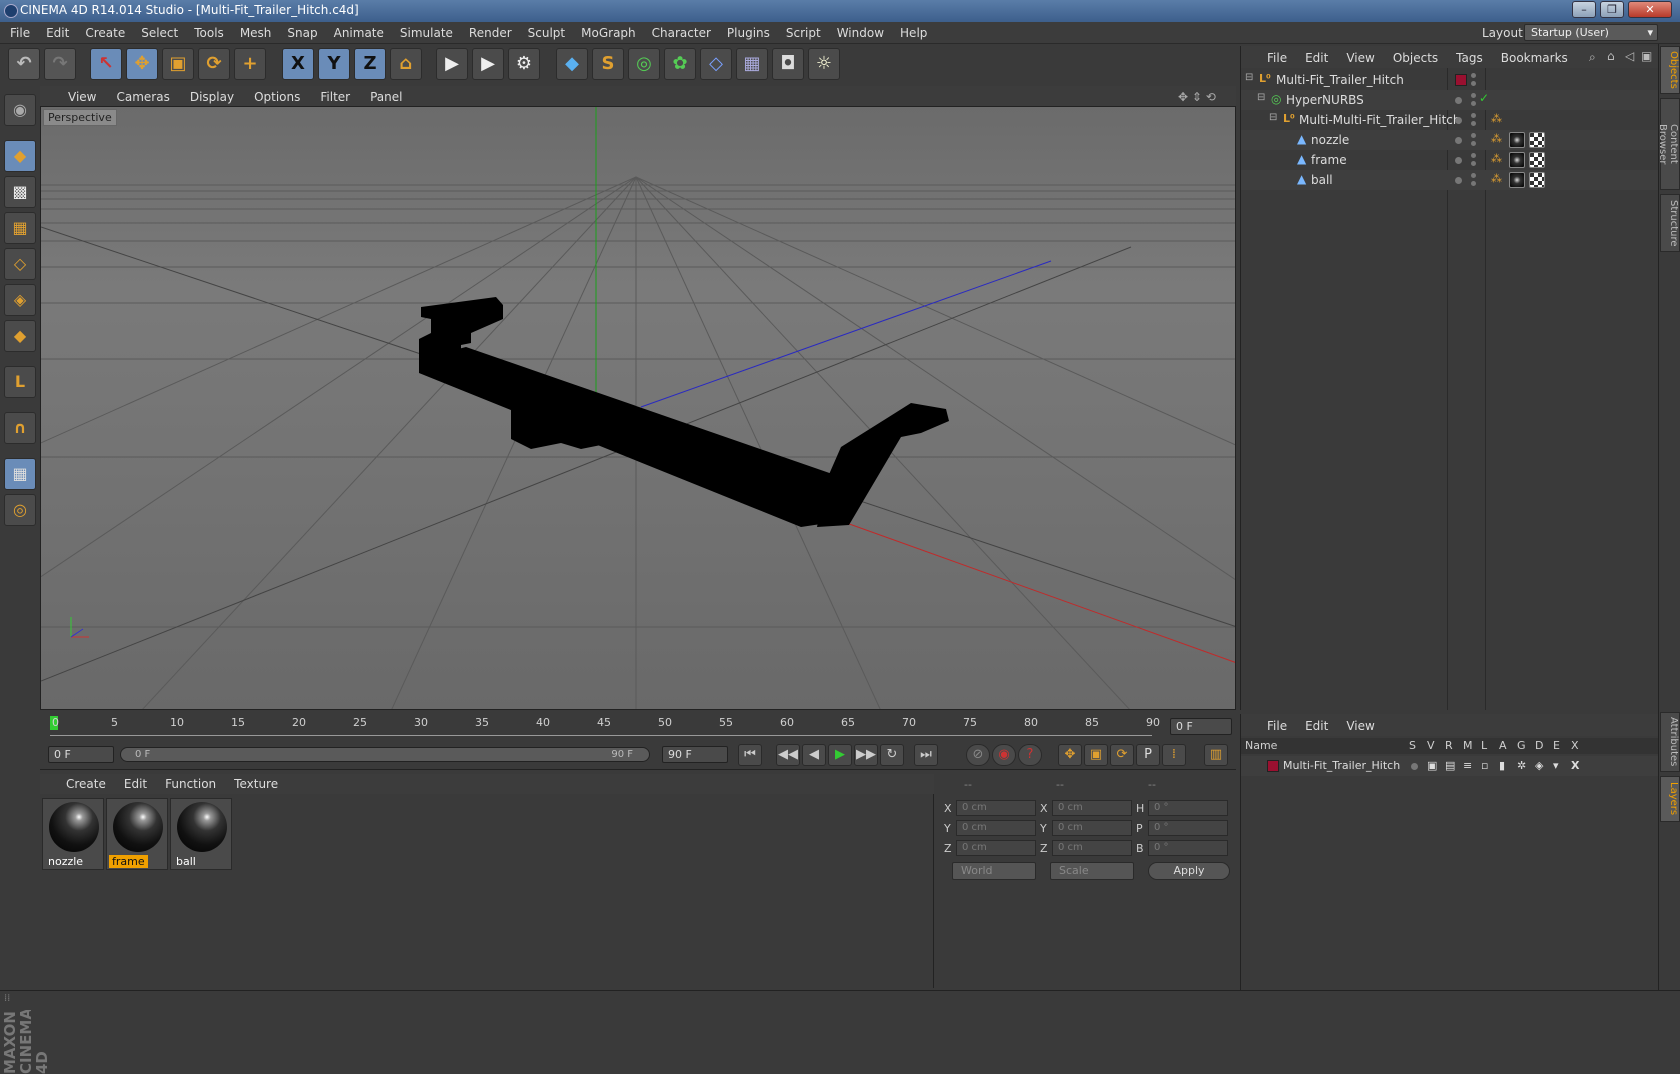  Describe the element at coordinates (142, 64) in the screenshot. I see `move-tool-button: ✥` at that location.